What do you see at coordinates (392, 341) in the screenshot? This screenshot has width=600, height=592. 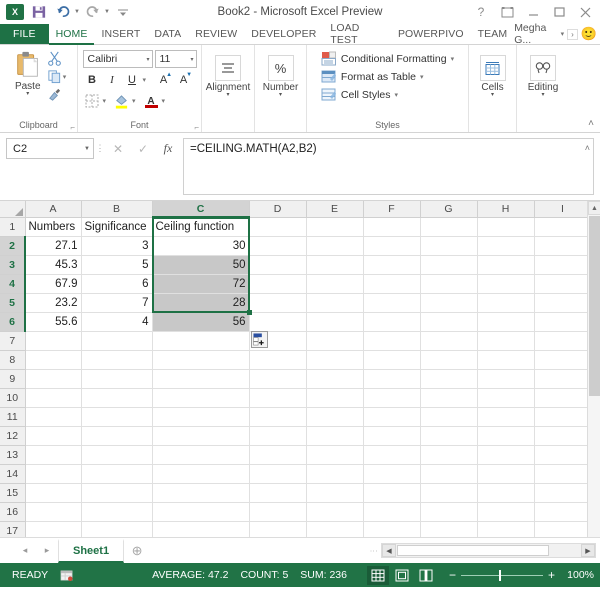 I see `cell-f7` at bounding box center [392, 341].